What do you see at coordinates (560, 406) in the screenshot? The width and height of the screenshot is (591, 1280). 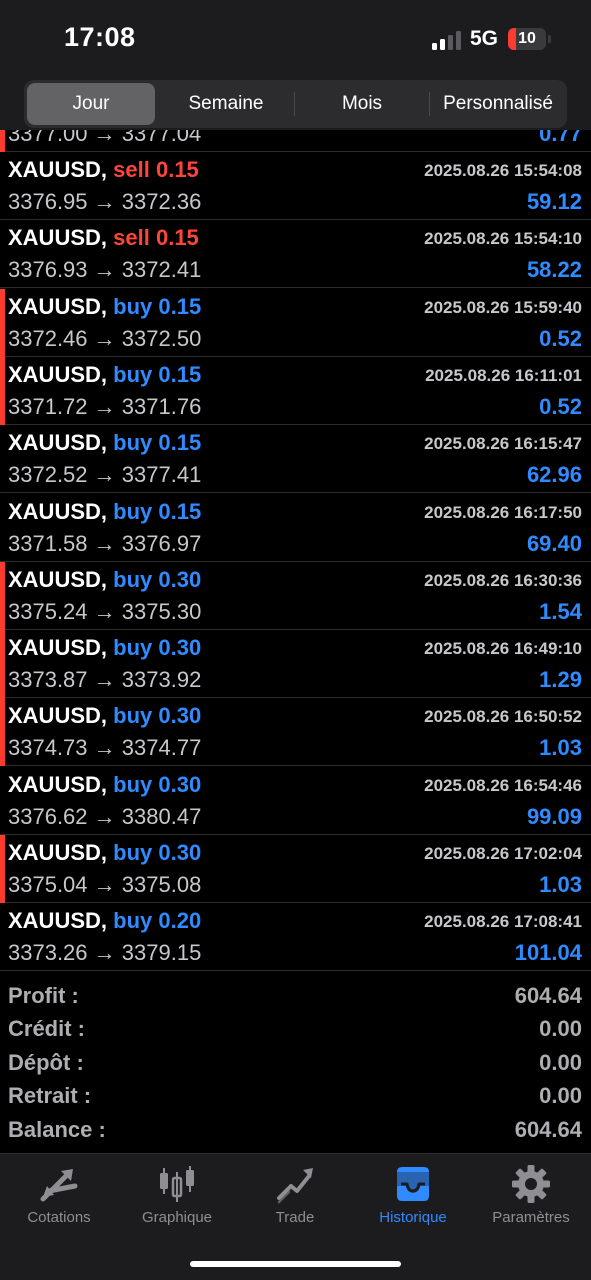 I see `deal-profit: 0.52` at bounding box center [560, 406].